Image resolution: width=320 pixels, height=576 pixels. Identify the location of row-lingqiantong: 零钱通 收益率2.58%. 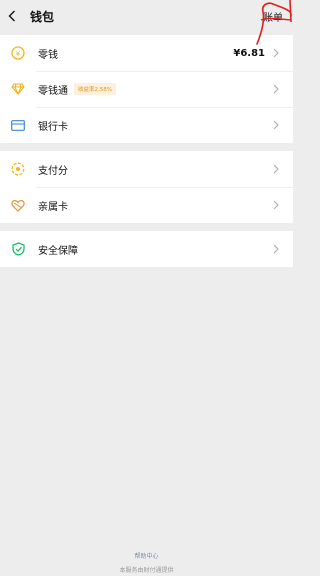
(146, 89).